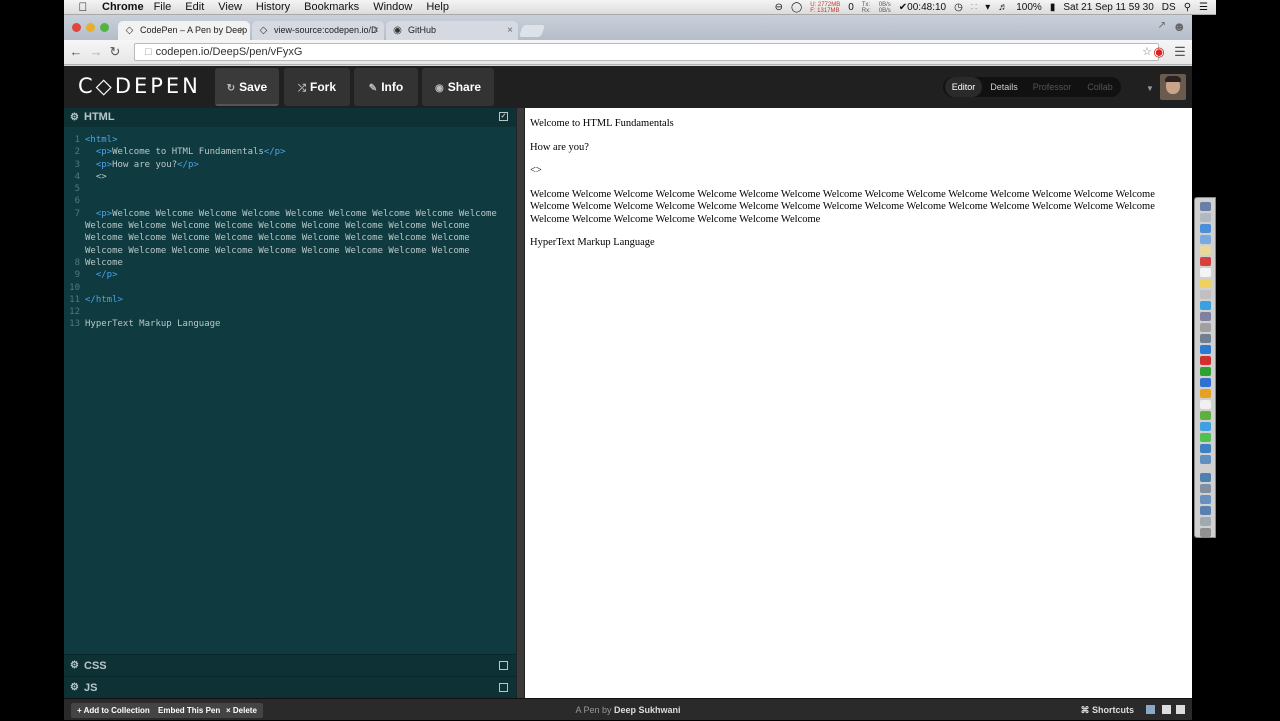 This screenshot has width=1280, height=721. I want to click on sync-icon: ⊖, so click(779, 7).